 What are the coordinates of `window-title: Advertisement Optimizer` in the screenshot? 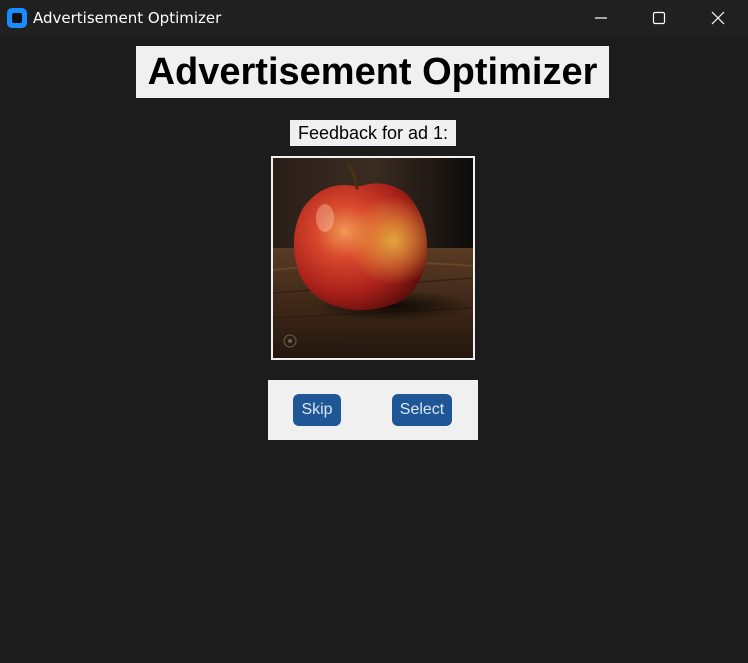 It's located at (127, 18).